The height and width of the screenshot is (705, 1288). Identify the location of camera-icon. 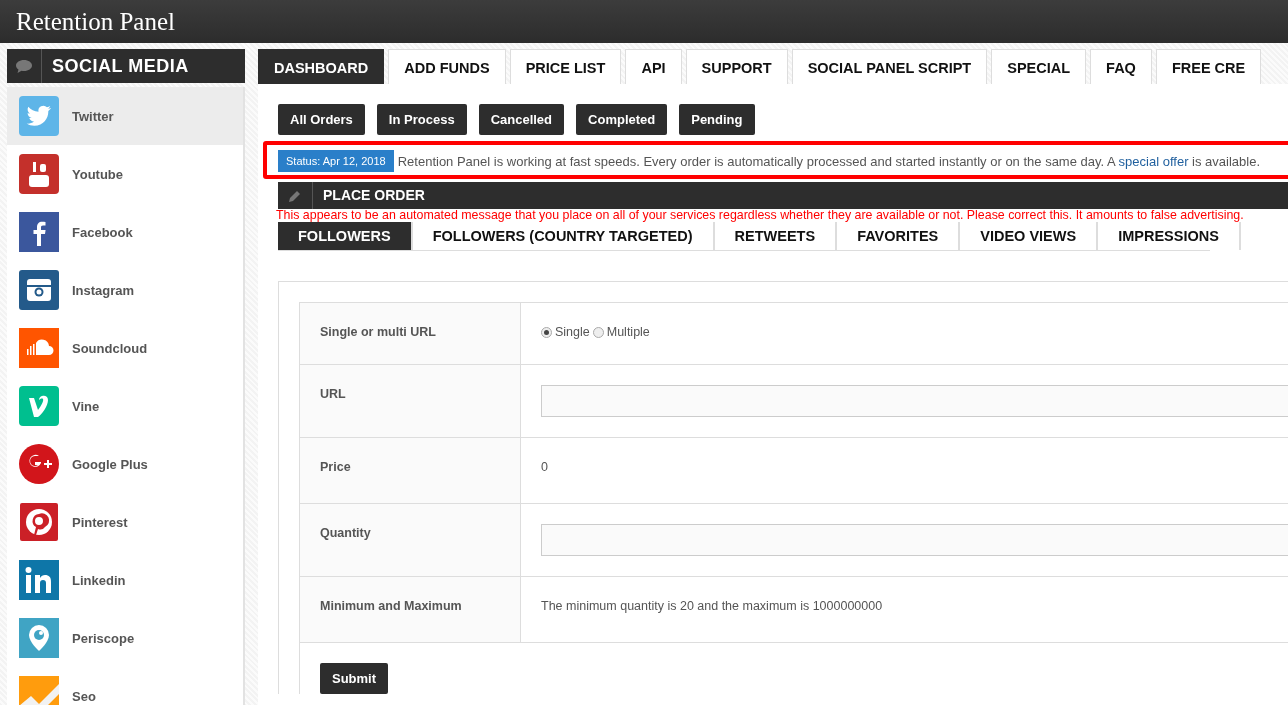
(39, 290).